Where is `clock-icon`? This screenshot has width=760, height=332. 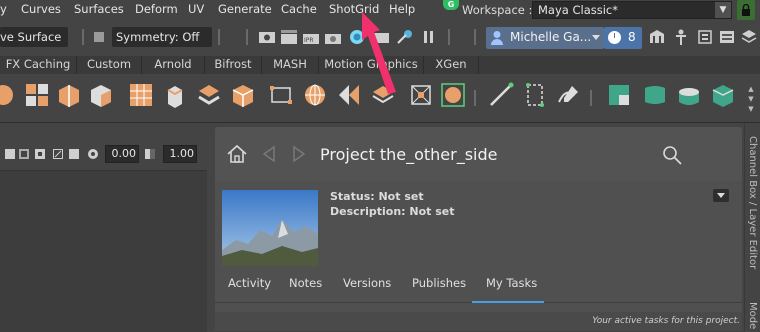 clock-icon is located at coordinates (614, 37).